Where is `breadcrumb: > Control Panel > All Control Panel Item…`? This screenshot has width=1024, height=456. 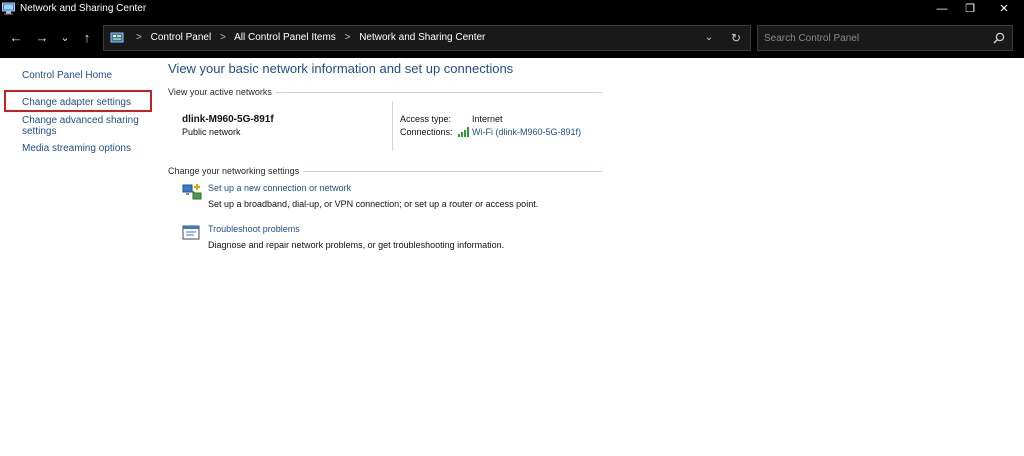 breadcrumb: > Control Panel > All Control Panel Item… is located at coordinates (307, 37).